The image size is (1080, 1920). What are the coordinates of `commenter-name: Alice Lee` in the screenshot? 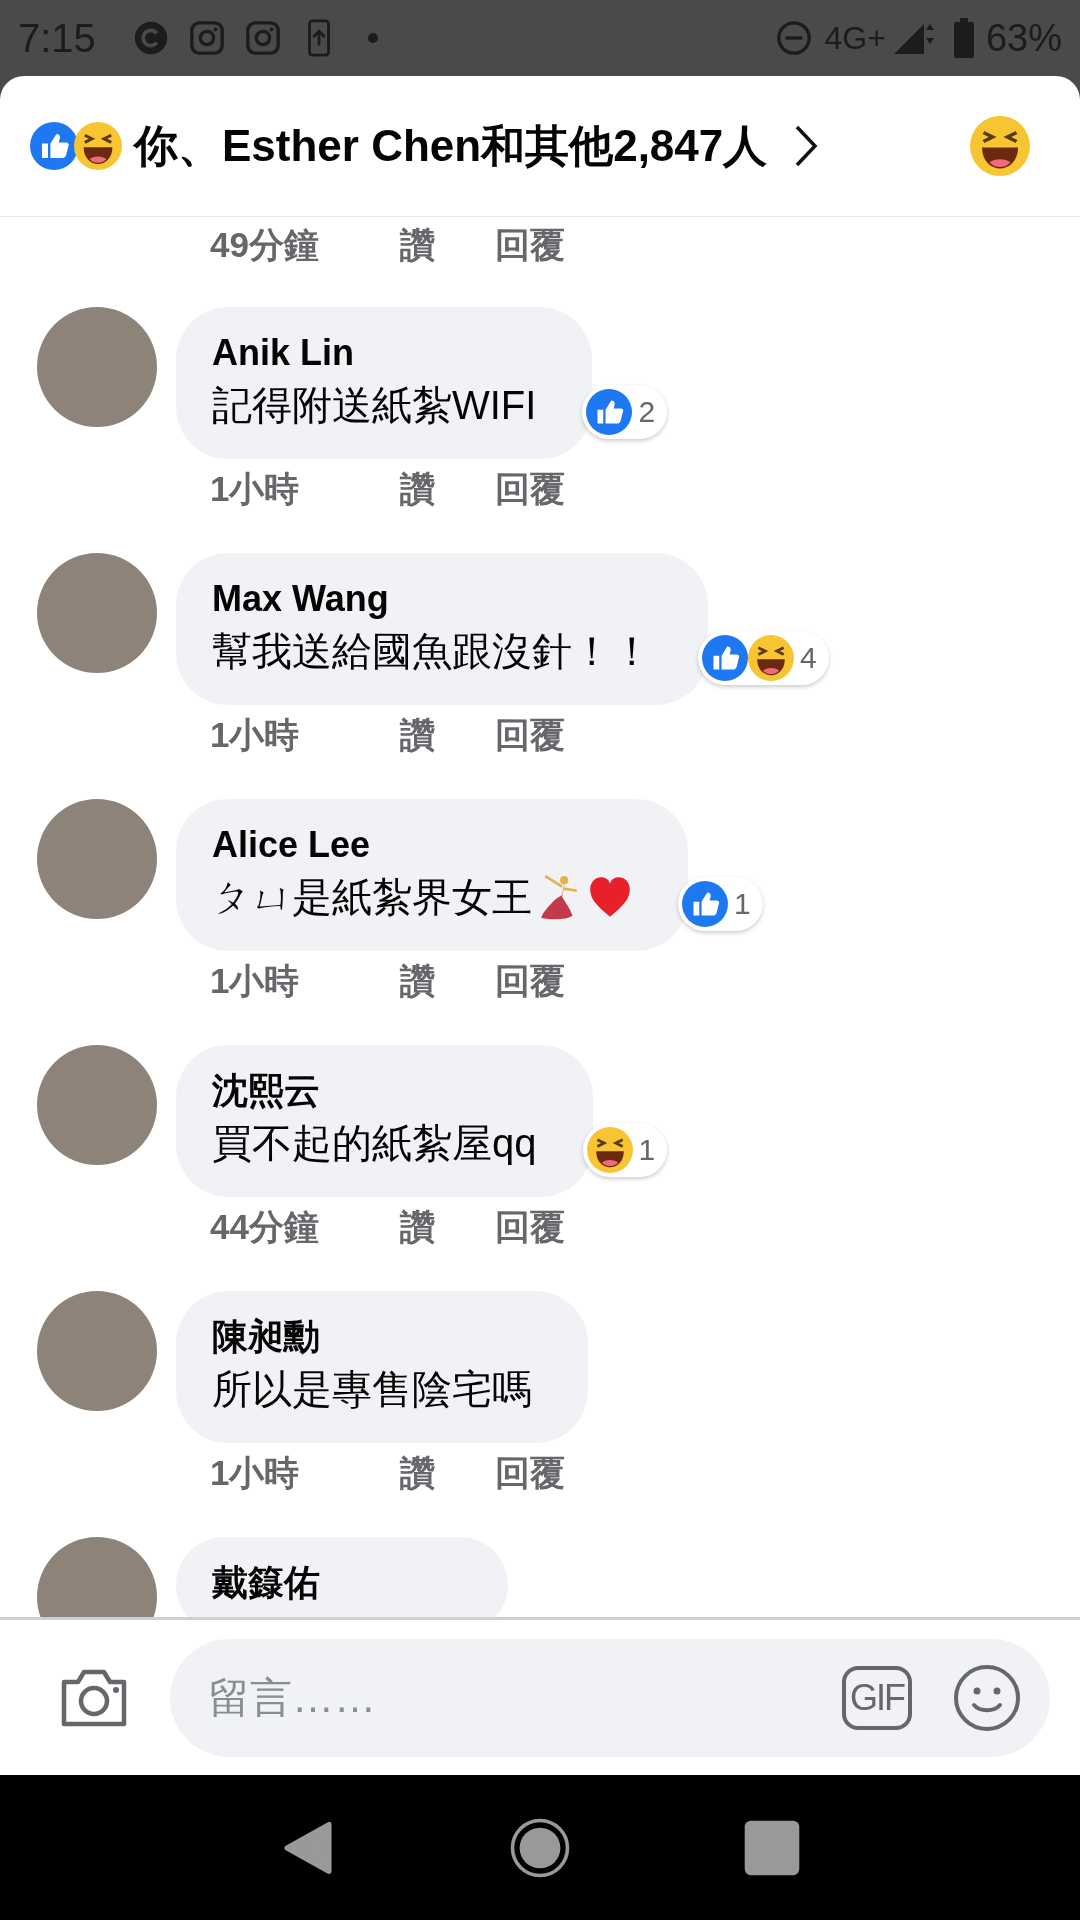 It's located at (422, 845).